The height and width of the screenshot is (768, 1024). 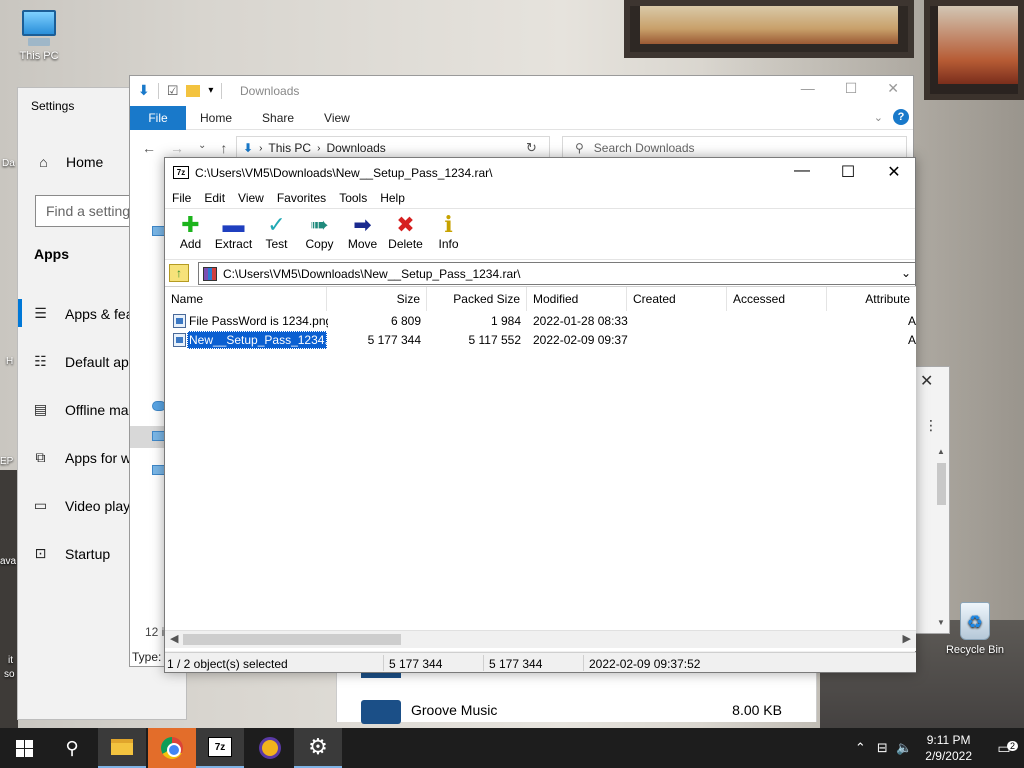 I want to click on desktop-edge-label: EP, so click(x=7, y=461).